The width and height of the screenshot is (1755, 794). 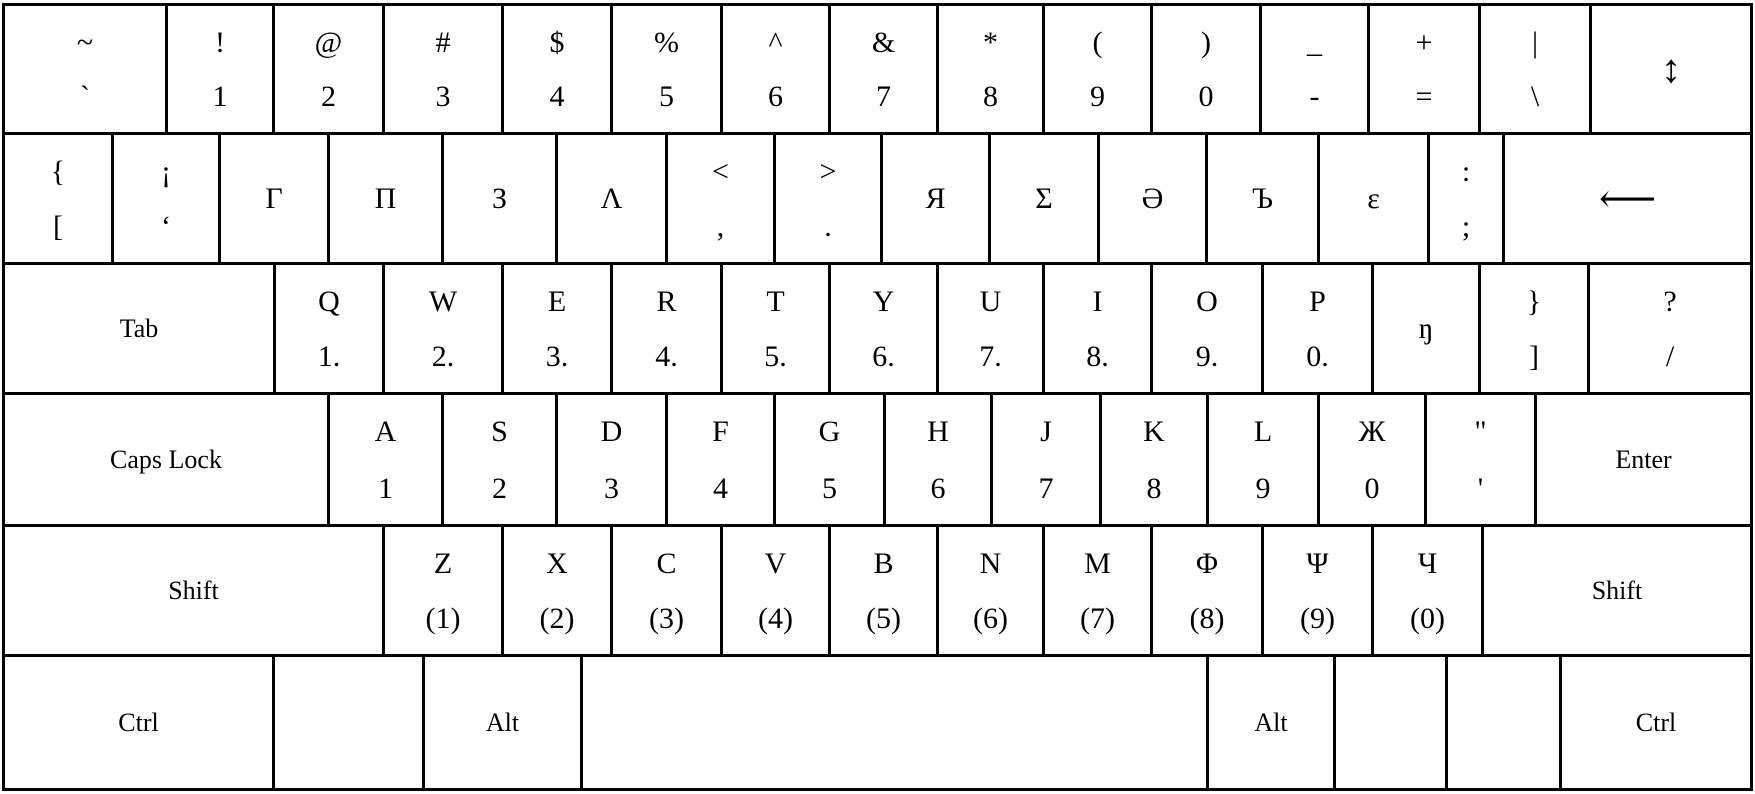 I want to click on key-hard-sign: Ъ, so click(x=1262, y=198).